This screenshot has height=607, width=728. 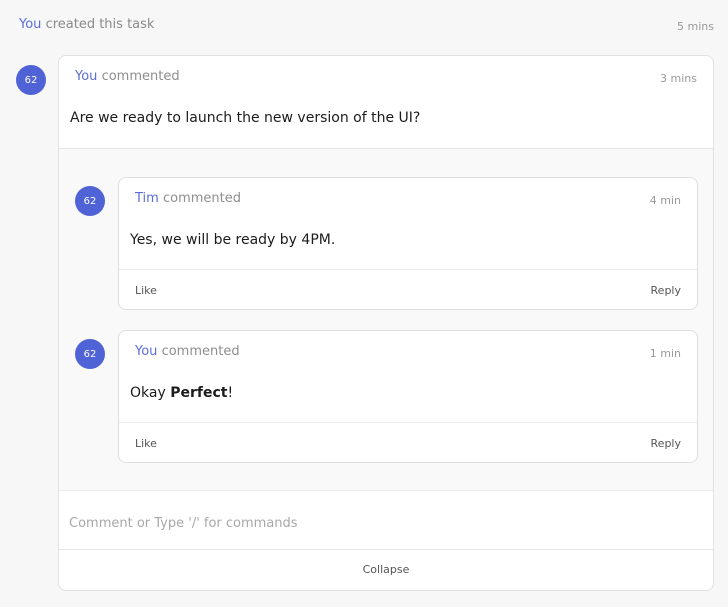 What do you see at coordinates (86, 76) in the screenshot?
I see `comment-author: You` at bounding box center [86, 76].